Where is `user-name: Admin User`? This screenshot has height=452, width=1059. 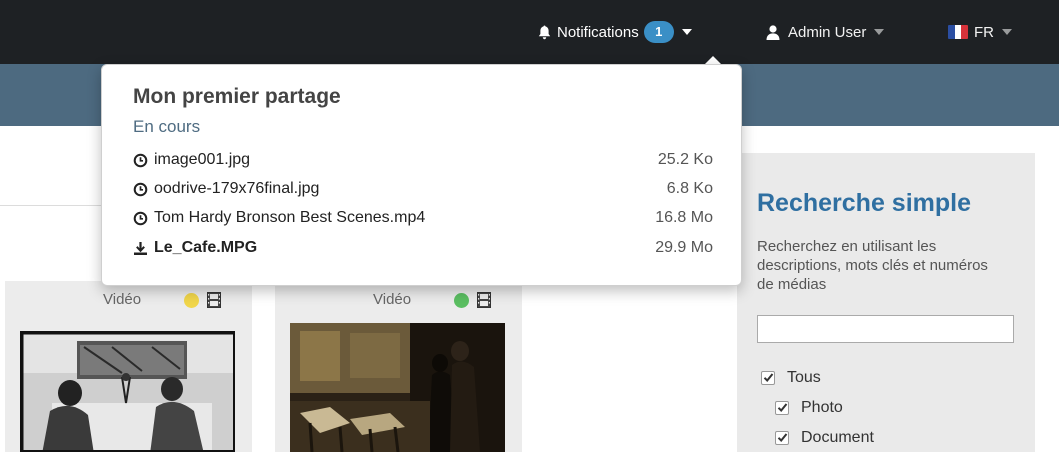 user-name: Admin User is located at coordinates (827, 32).